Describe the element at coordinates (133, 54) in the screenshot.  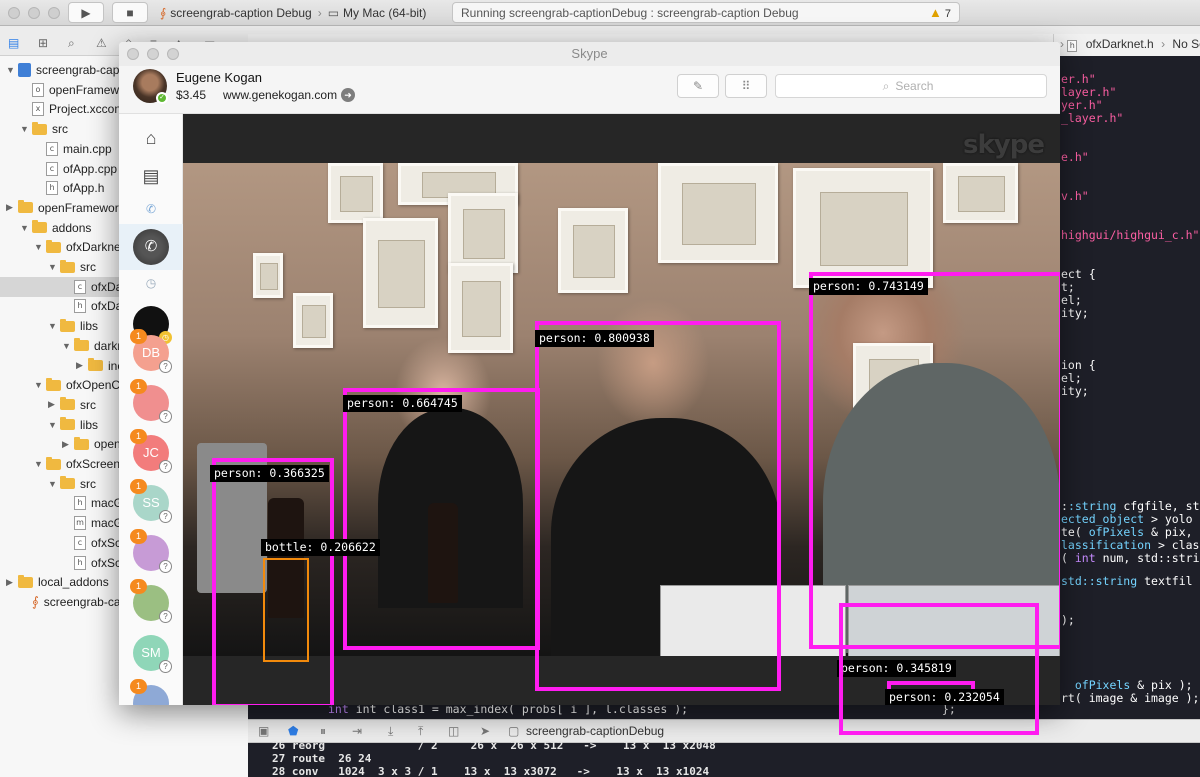
I see `skype-close-button` at that location.